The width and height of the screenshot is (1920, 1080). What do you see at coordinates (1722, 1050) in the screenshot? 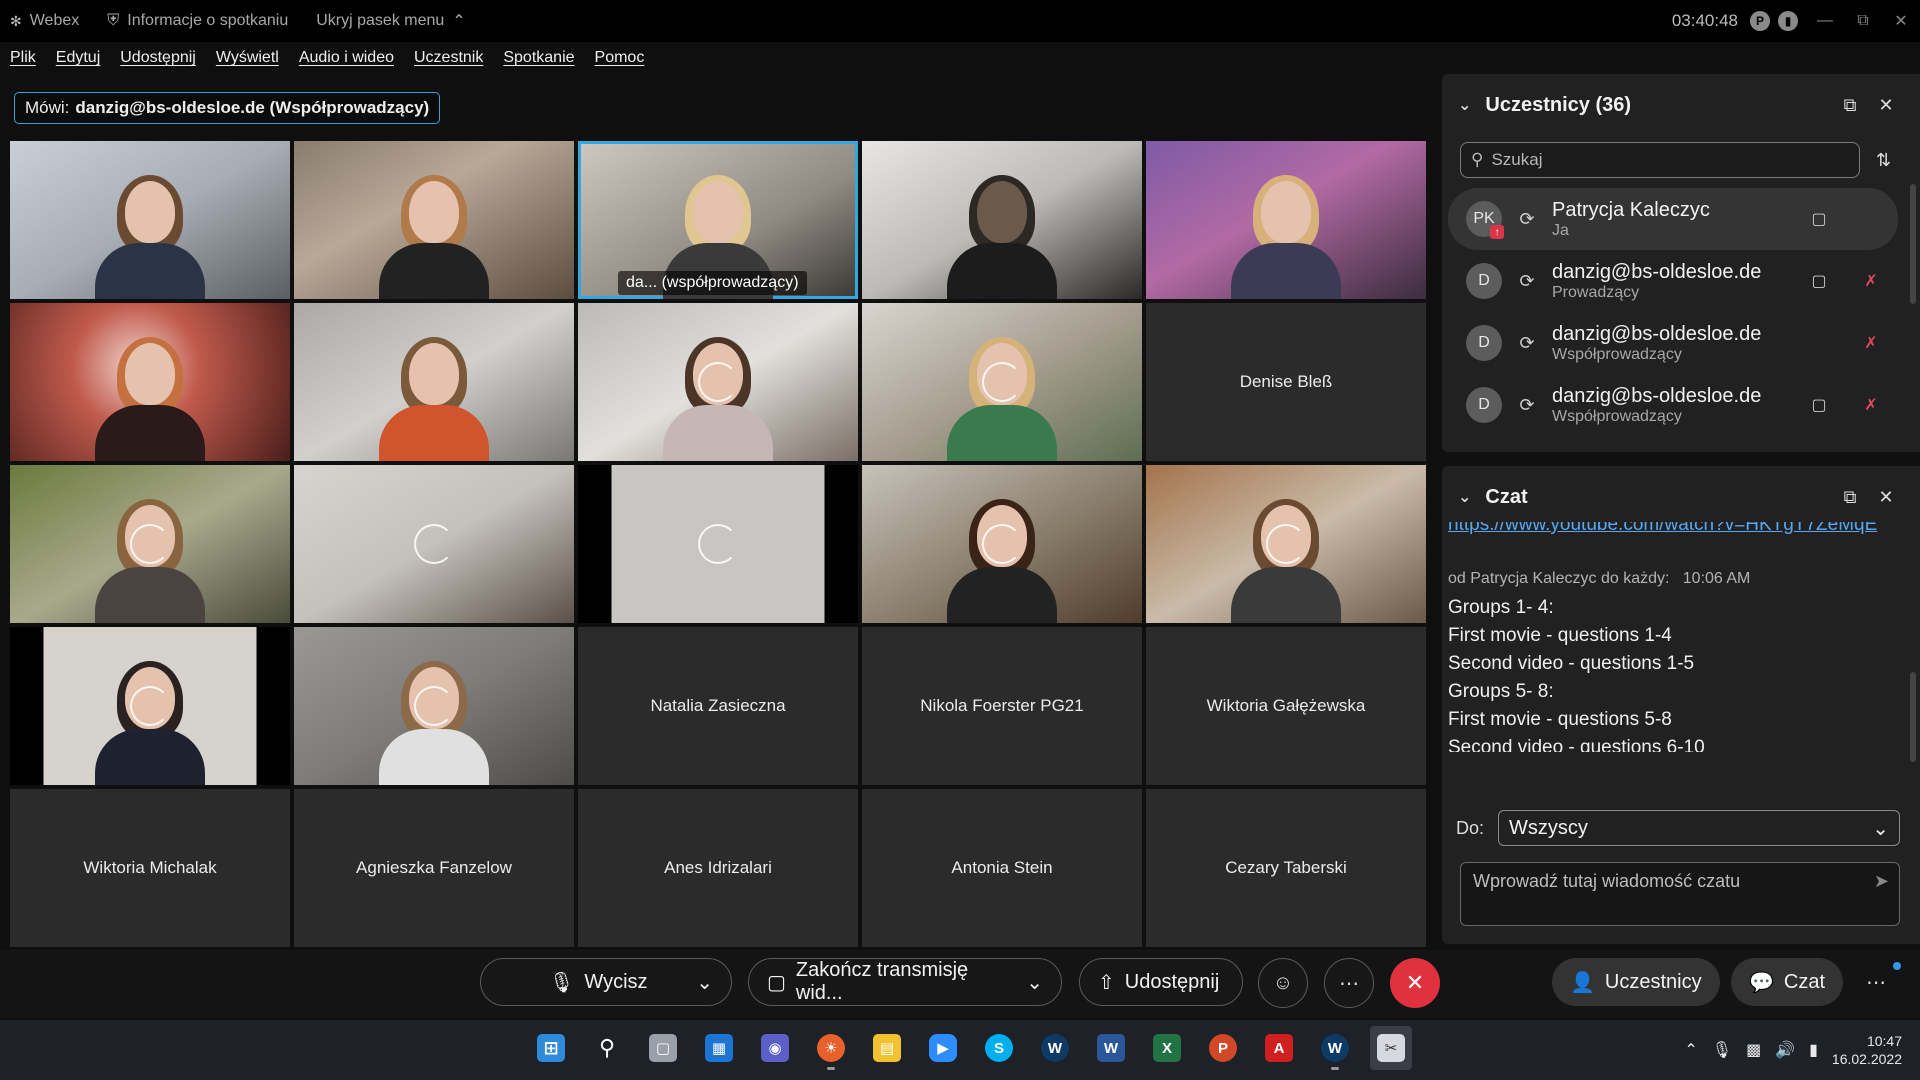
I see `microphone-icon: 🎙` at bounding box center [1722, 1050].